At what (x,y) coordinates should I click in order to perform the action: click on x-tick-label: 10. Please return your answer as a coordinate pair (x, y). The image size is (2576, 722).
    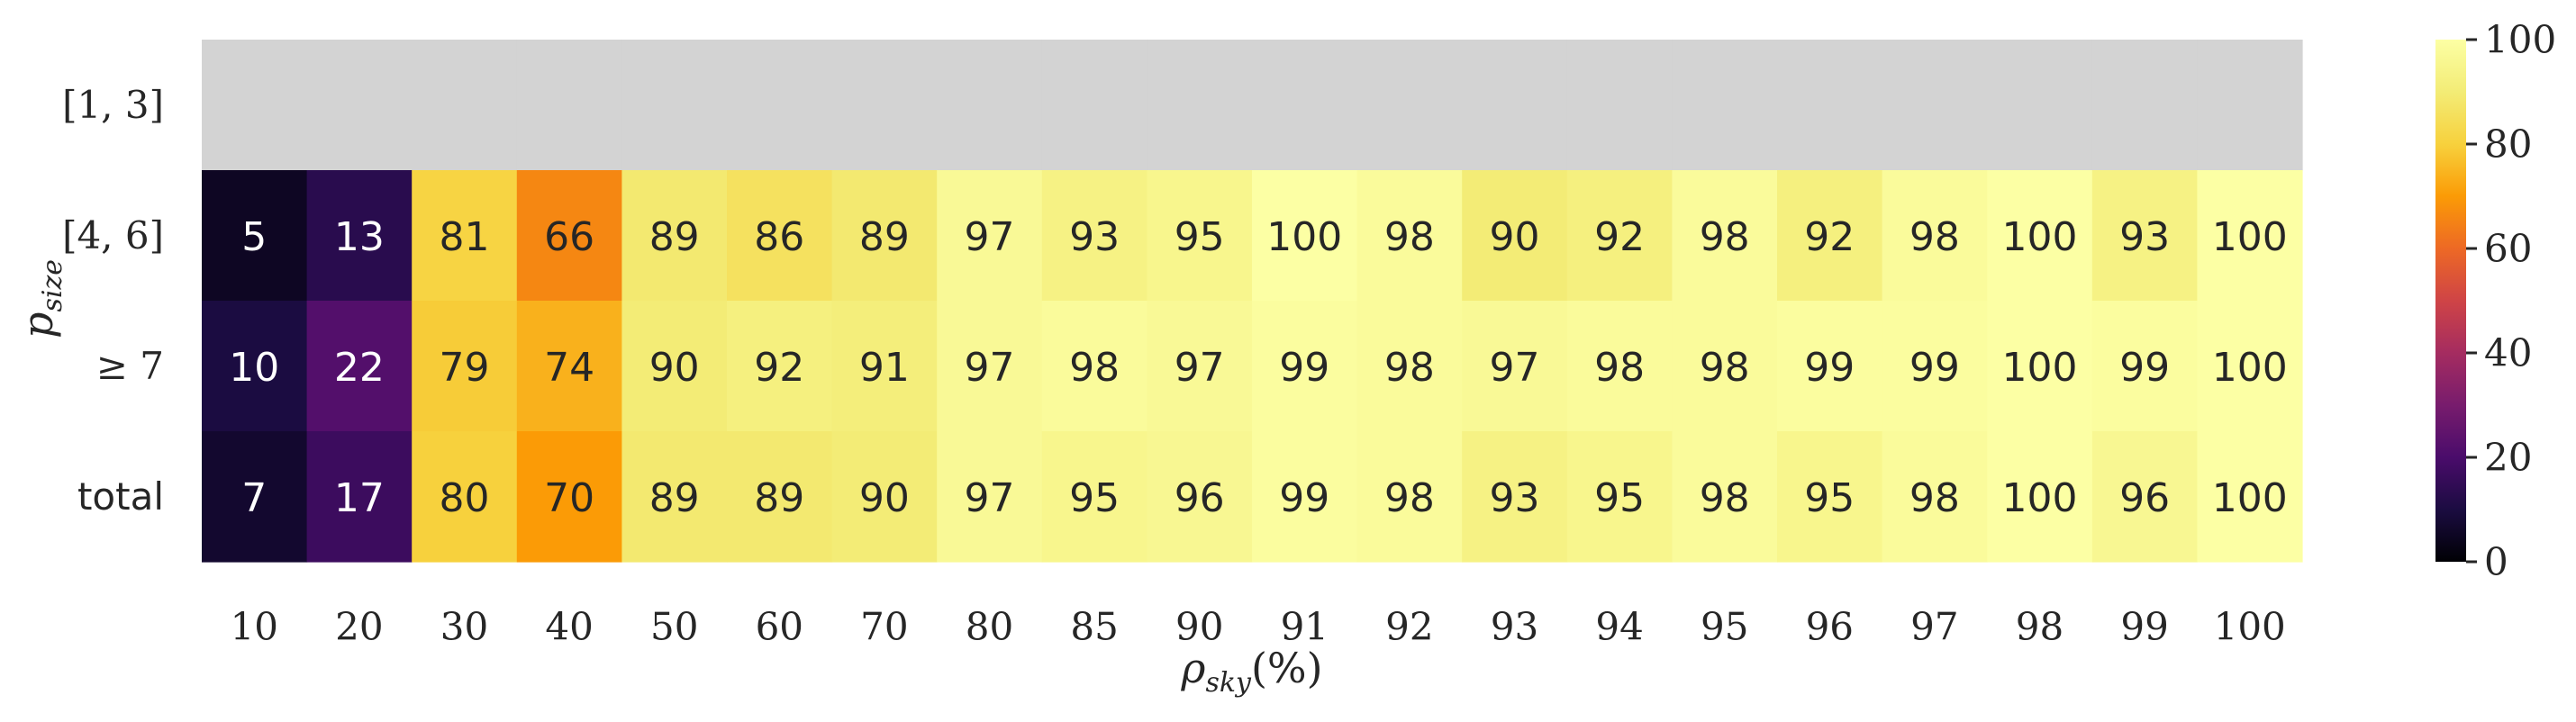
    Looking at the image, I should click on (254, 627).